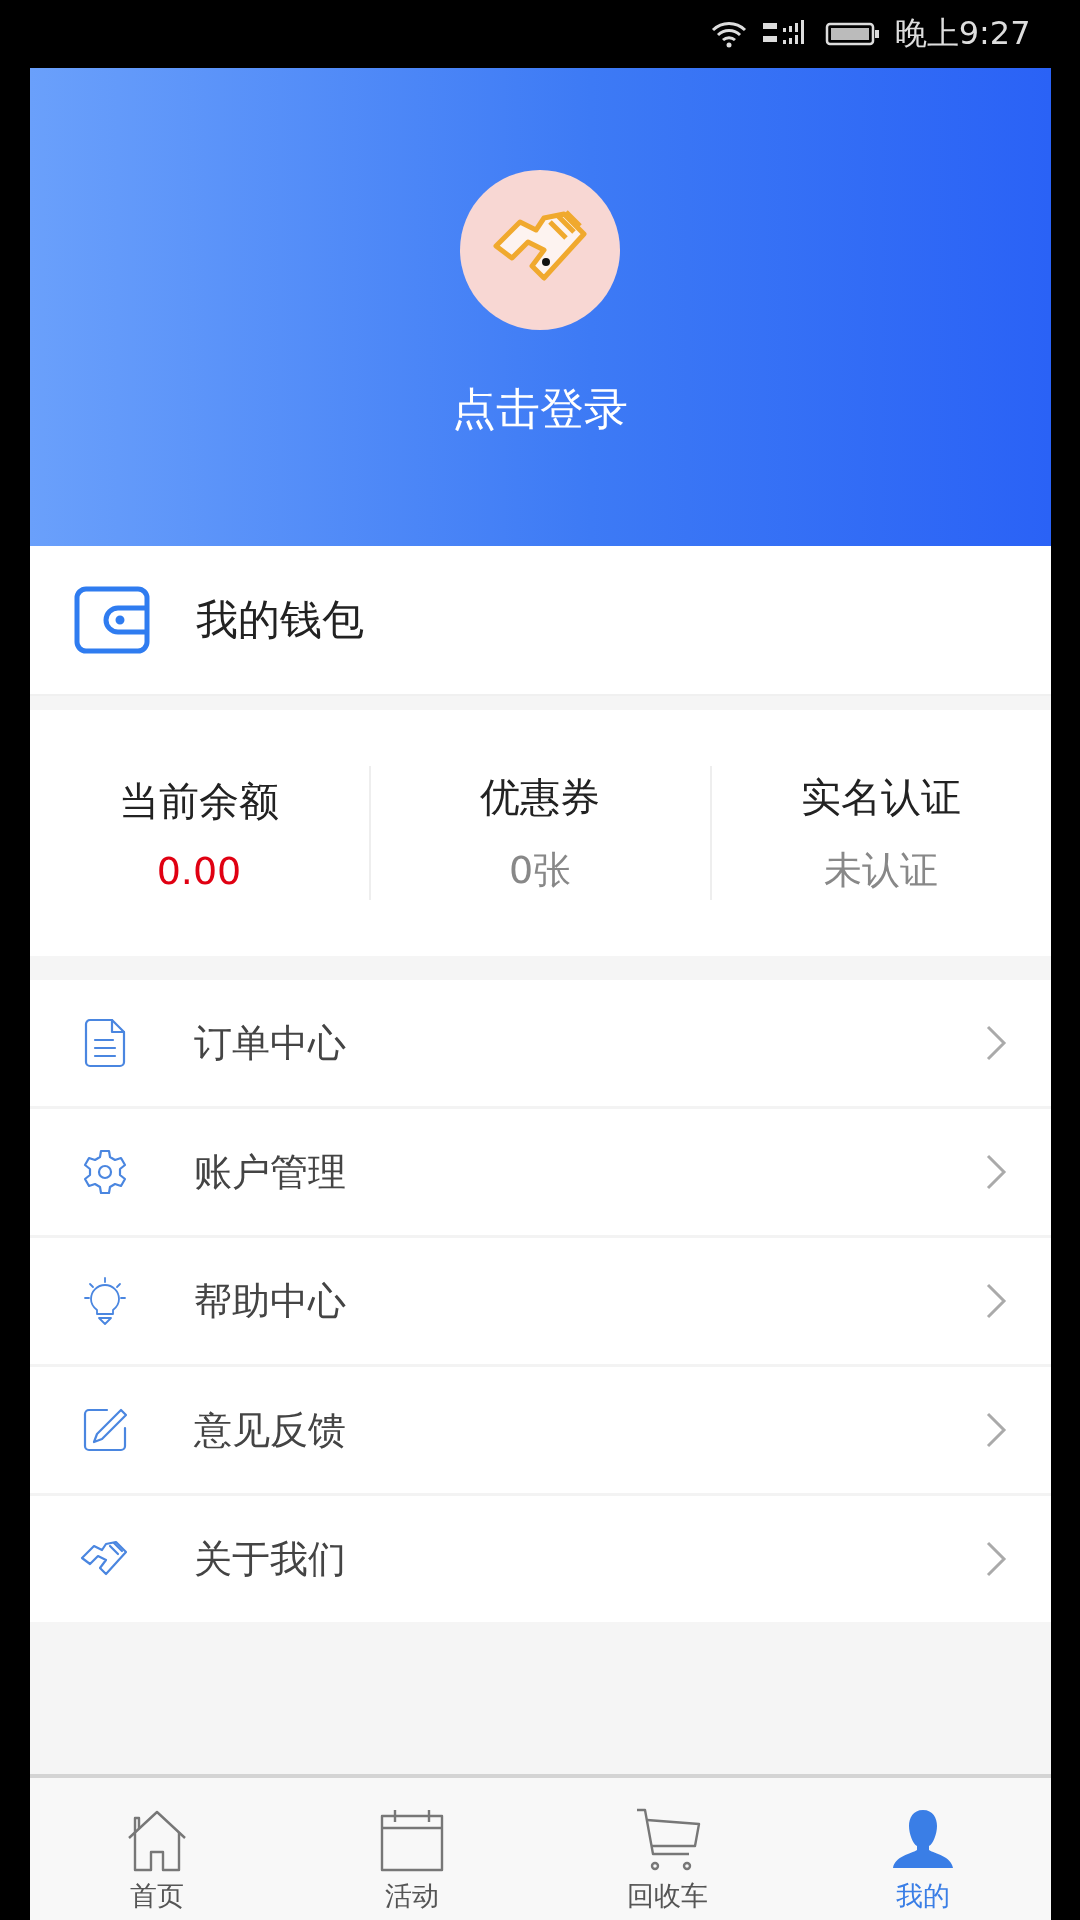  I want to click on stat-label: 优惠券, so click(540, 797).